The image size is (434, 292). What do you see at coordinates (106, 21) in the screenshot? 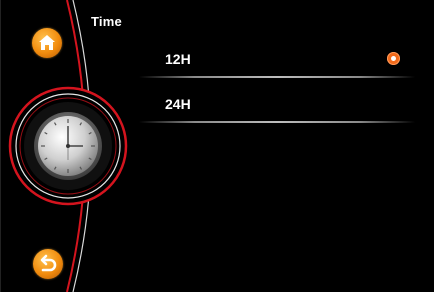
I see `page-title: Time` at bounding box center [106, 21].